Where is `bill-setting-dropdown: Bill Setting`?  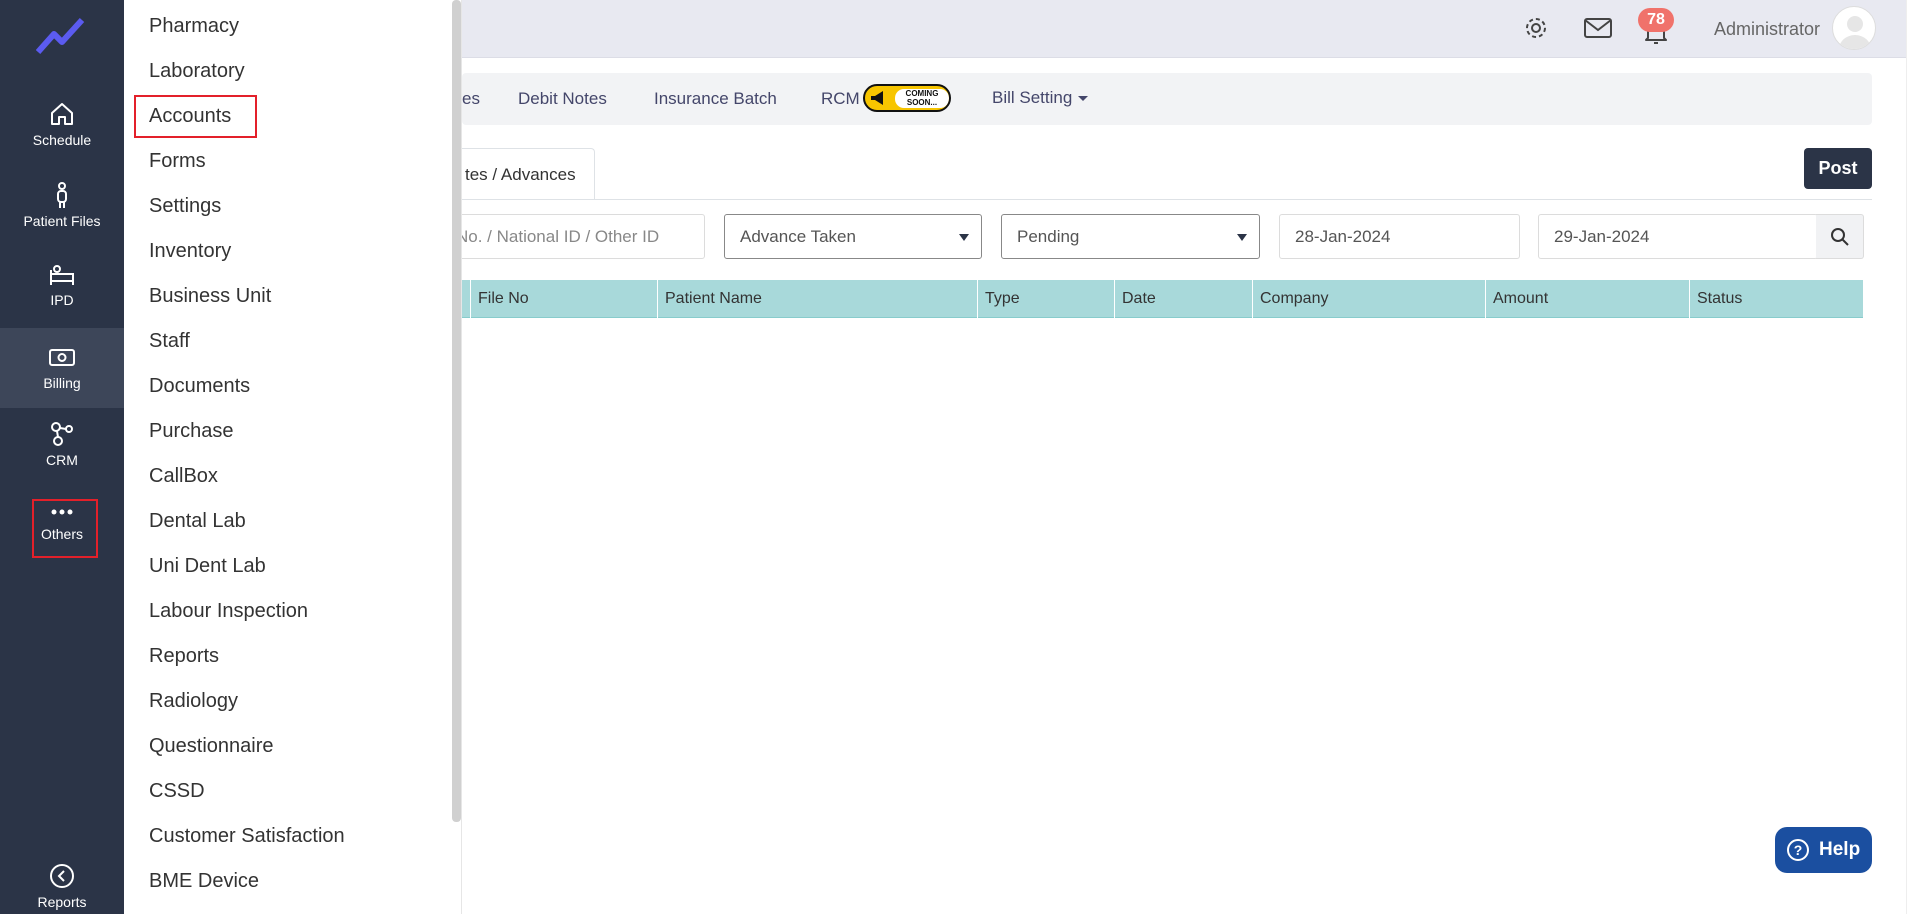 bill-setting-dropdown: Bill Setting is located at coordinates (1040, 98).